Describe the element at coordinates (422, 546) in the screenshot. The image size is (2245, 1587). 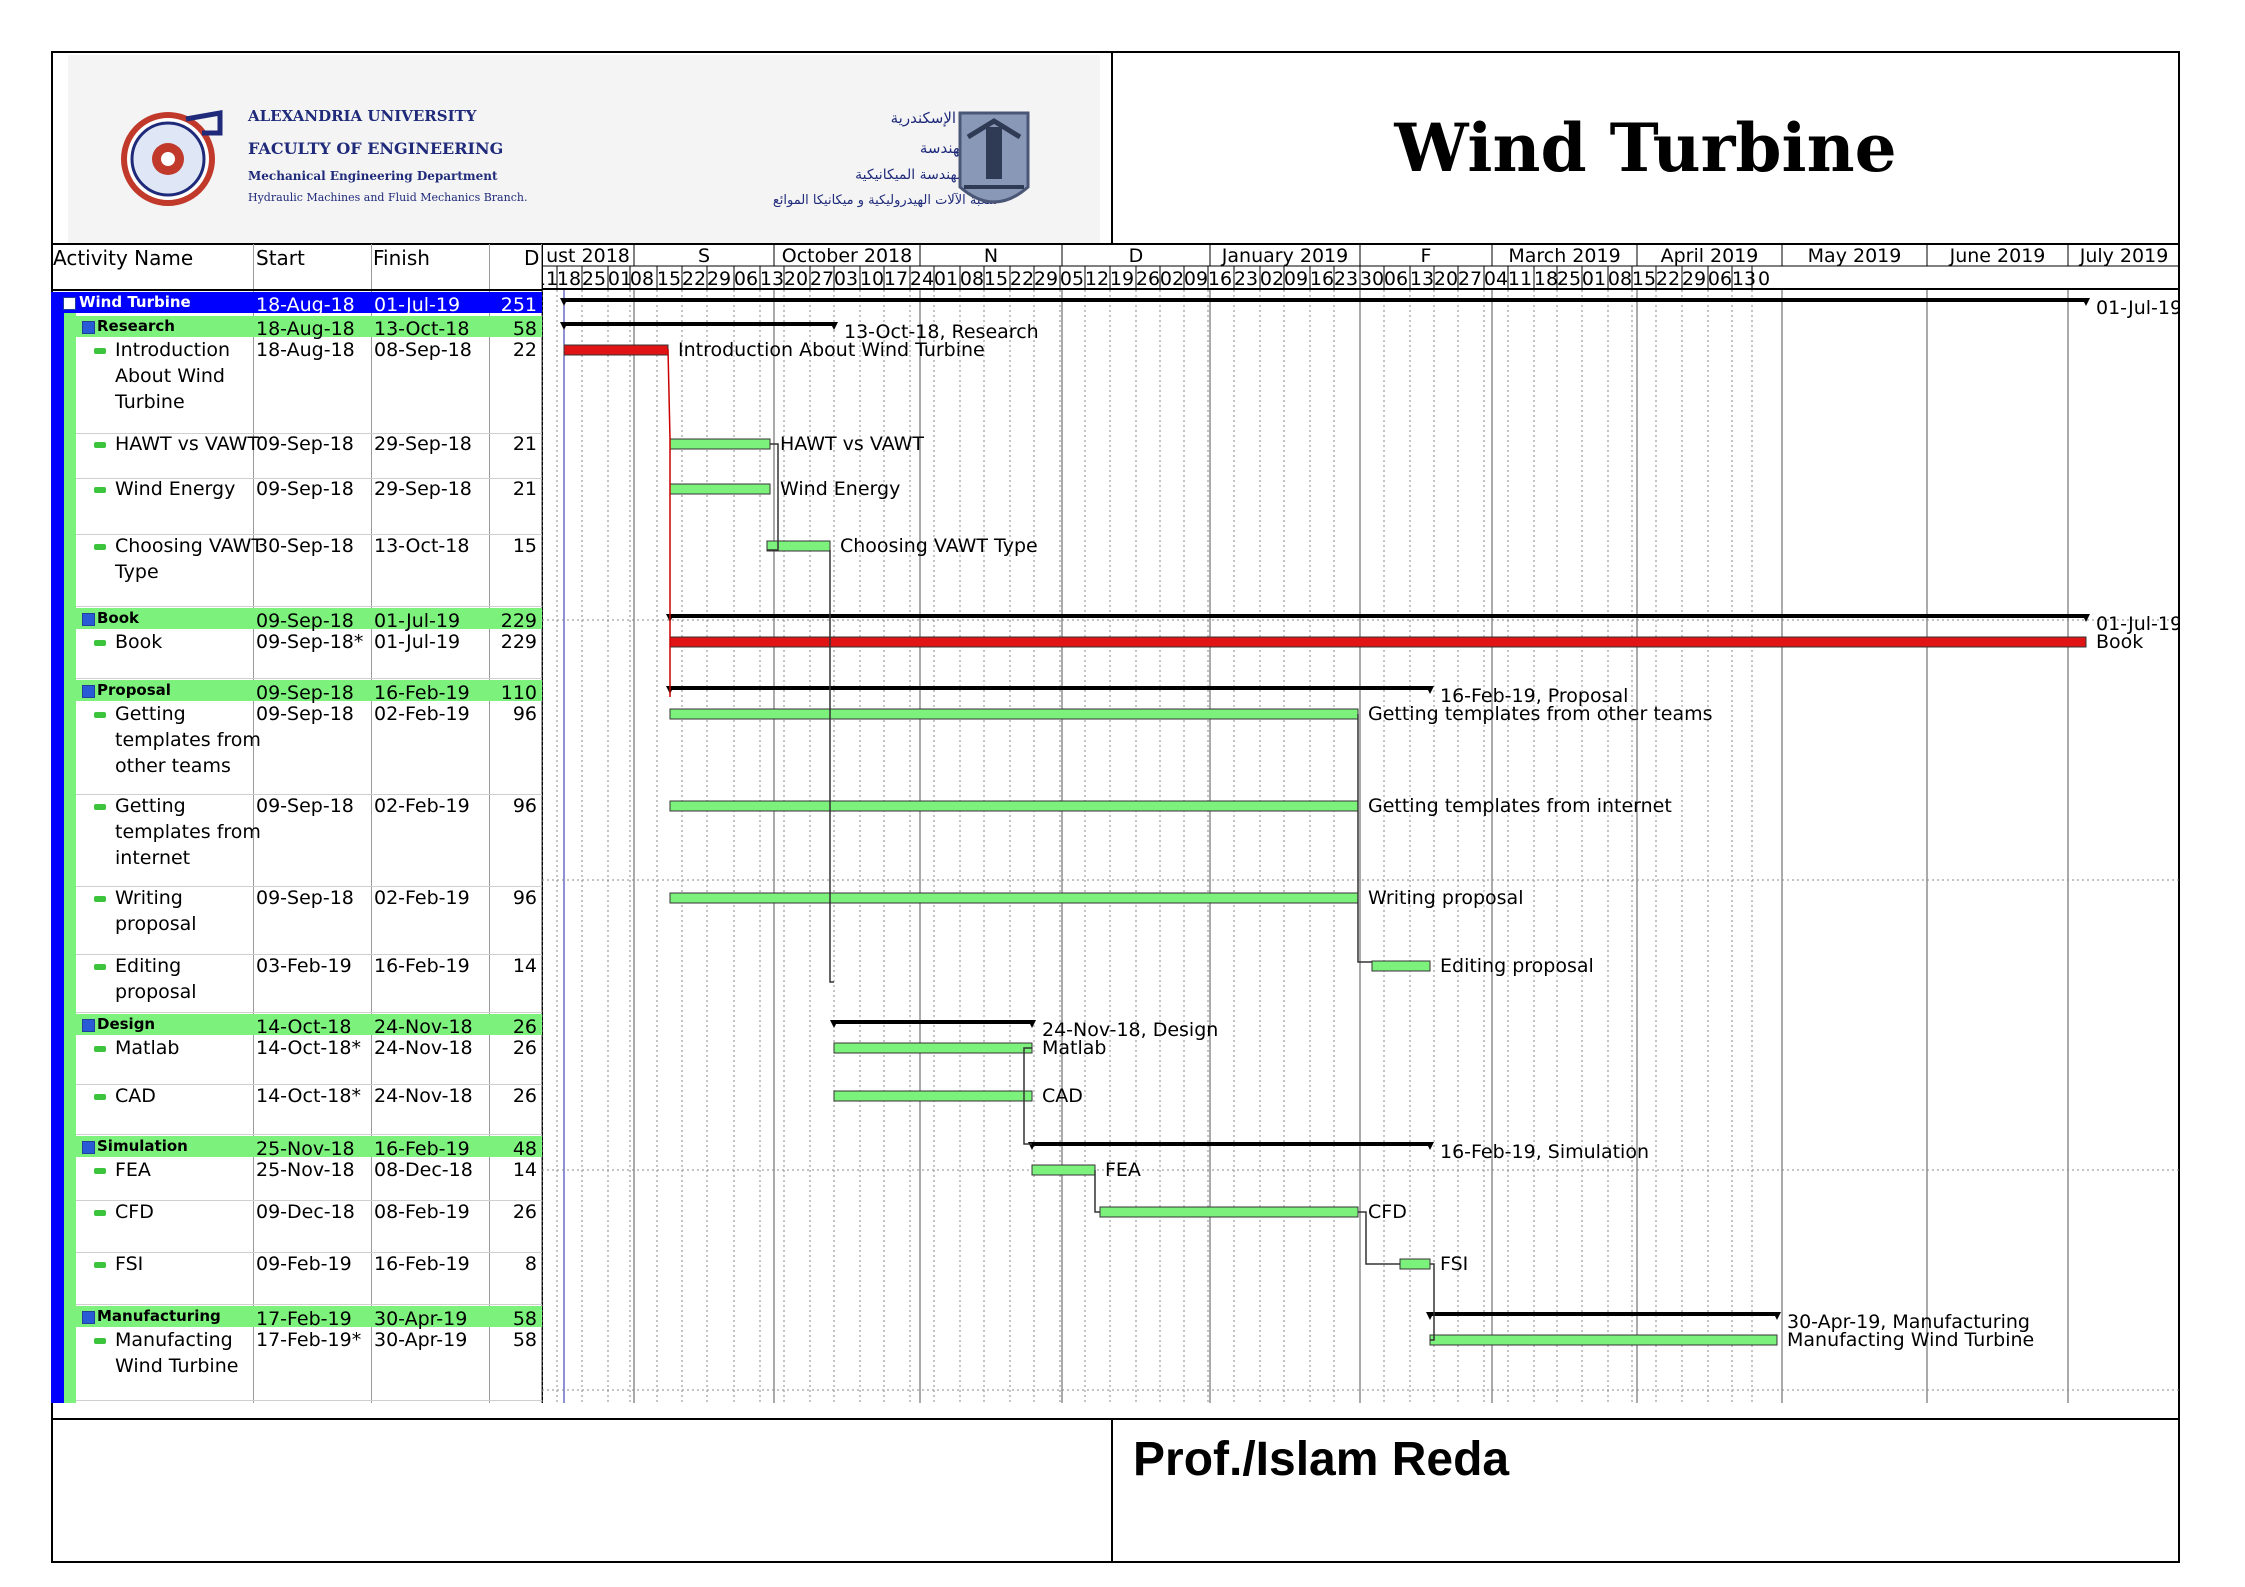
I see `task-finish: 13-Oct-18` at that location.